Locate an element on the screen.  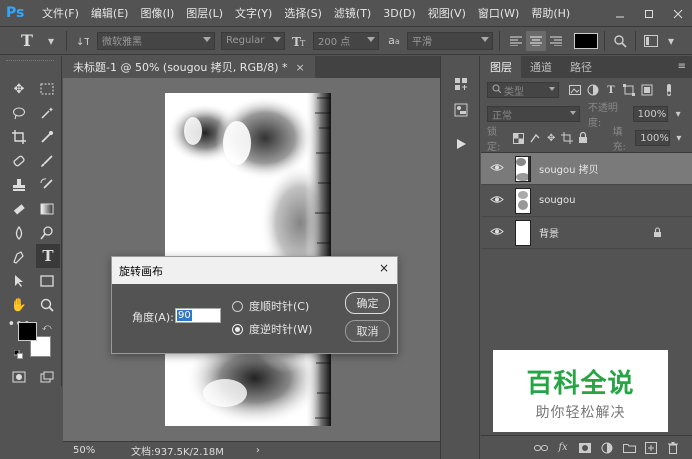
radio-clockwise: 度顺时针(C) is located at coordinates (270, 306).